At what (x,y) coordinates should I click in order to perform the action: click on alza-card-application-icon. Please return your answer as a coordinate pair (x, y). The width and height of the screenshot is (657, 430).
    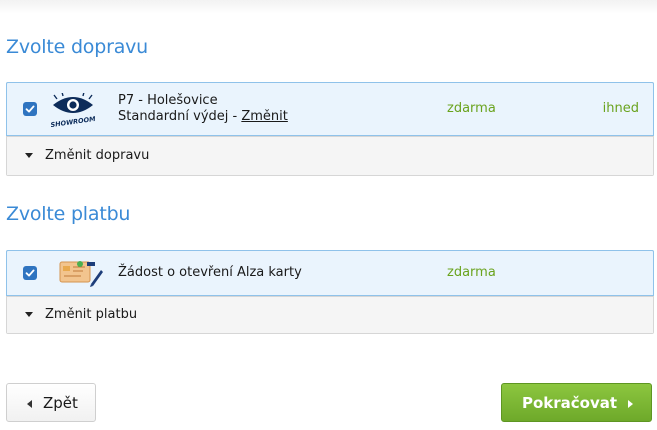
    Looking at the image, I should click on (81, 273).